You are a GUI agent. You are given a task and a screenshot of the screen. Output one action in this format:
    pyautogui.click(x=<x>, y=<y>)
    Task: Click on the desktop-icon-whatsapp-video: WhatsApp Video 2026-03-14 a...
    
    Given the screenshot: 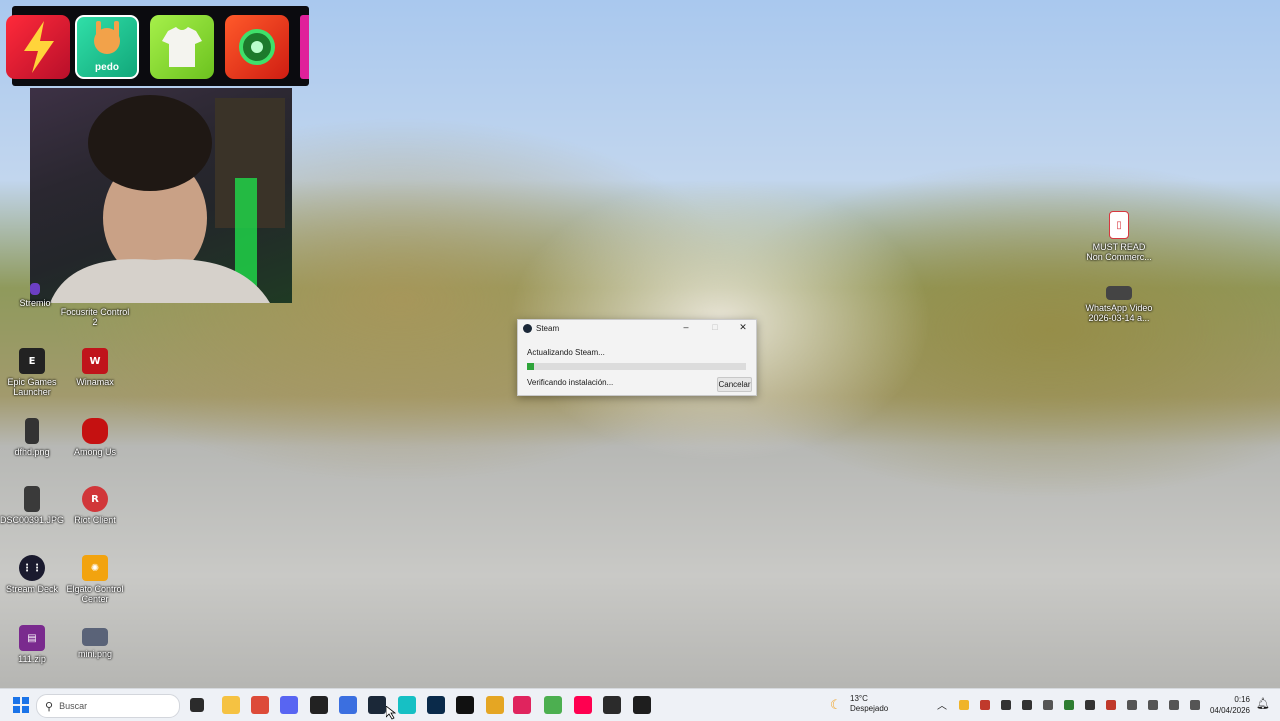 What is the action you would take?
    pyautogui.click(x=1119, y=304)
    